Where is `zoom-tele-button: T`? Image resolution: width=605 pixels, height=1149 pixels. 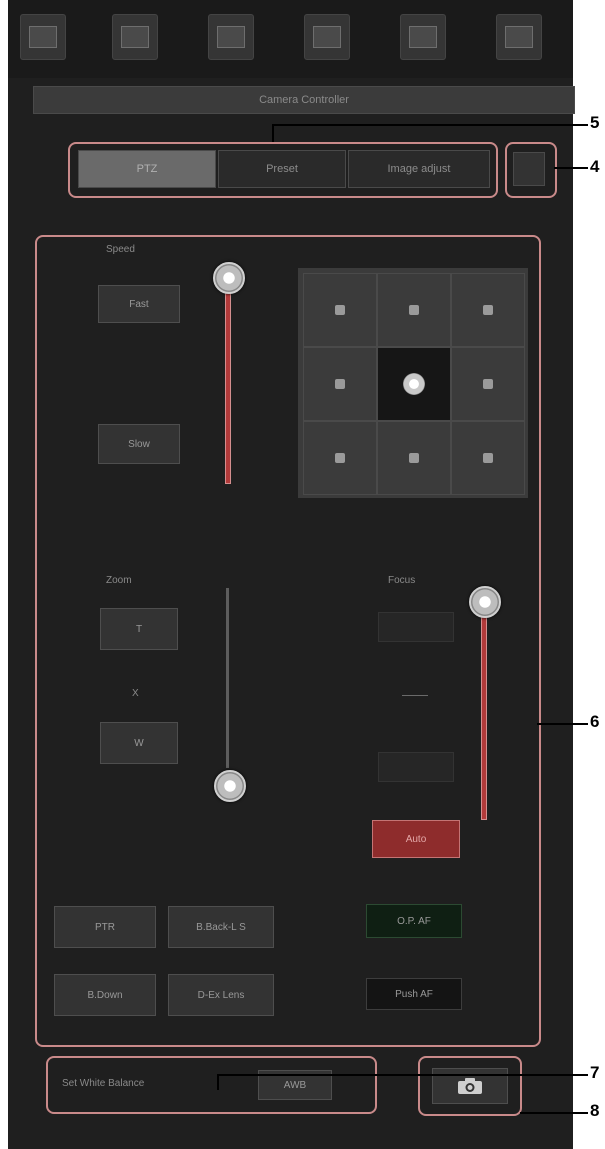
zoom-tele-button: T is located at coordinates (139, 629).